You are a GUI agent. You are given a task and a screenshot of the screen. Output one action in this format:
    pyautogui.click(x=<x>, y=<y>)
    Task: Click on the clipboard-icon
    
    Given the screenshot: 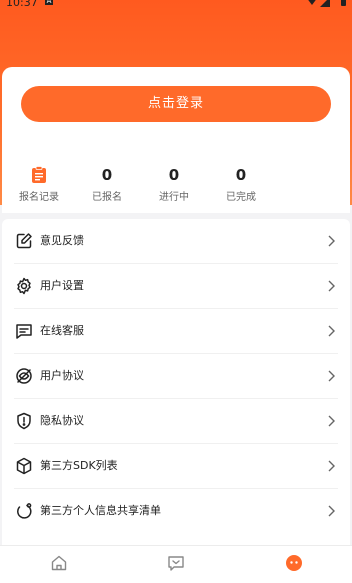 What is the action you would take?
    pyautogui.click(x=39, y=174)
    